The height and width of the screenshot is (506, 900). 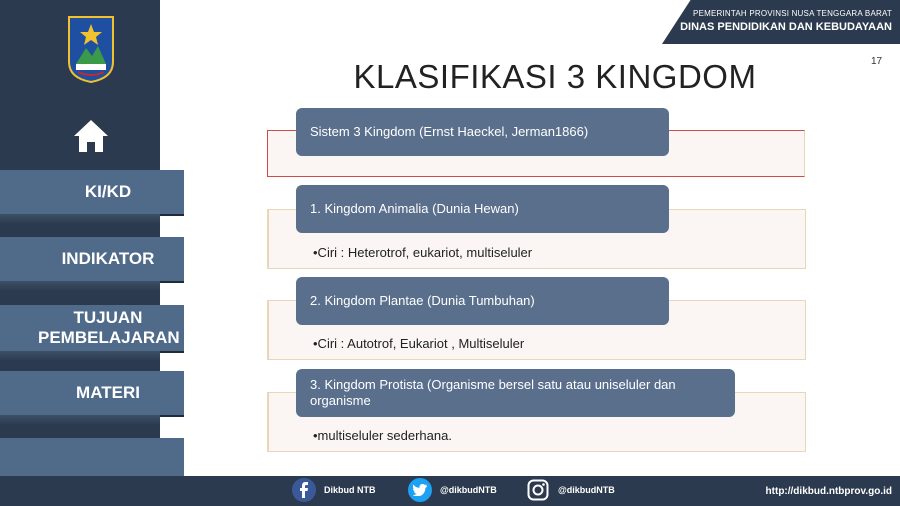 I want to click on nav-tab-ki-kd: KI/KD, so click(x=92, y=197).